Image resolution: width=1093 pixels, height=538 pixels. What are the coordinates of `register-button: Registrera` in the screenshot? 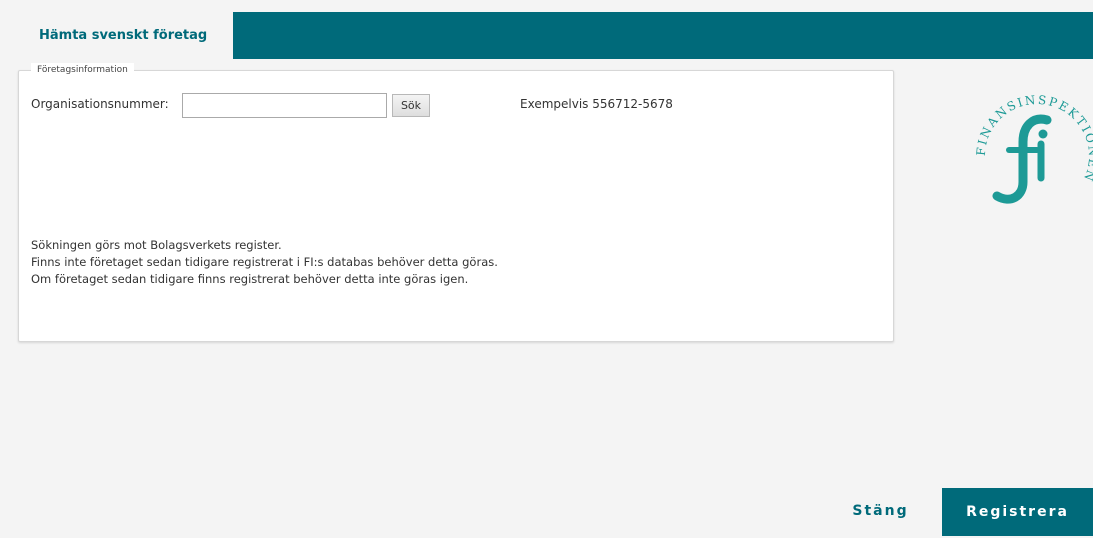 It's located at (1017, 512).